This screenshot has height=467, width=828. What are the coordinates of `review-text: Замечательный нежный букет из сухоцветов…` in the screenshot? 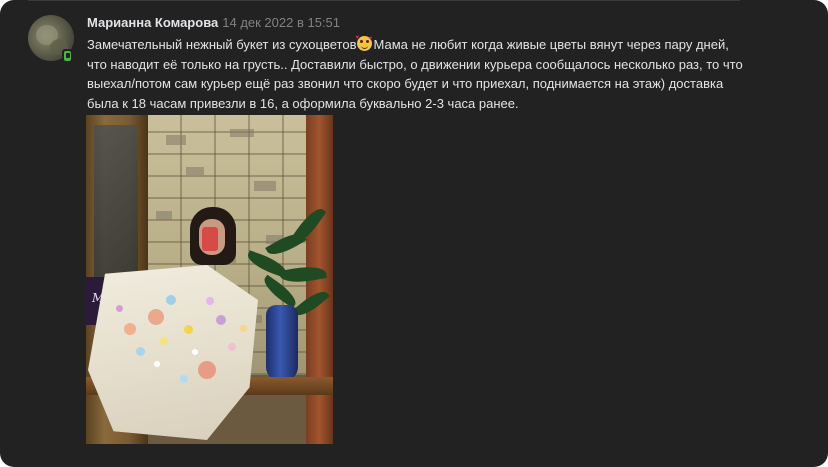 It's located at (417, 74).